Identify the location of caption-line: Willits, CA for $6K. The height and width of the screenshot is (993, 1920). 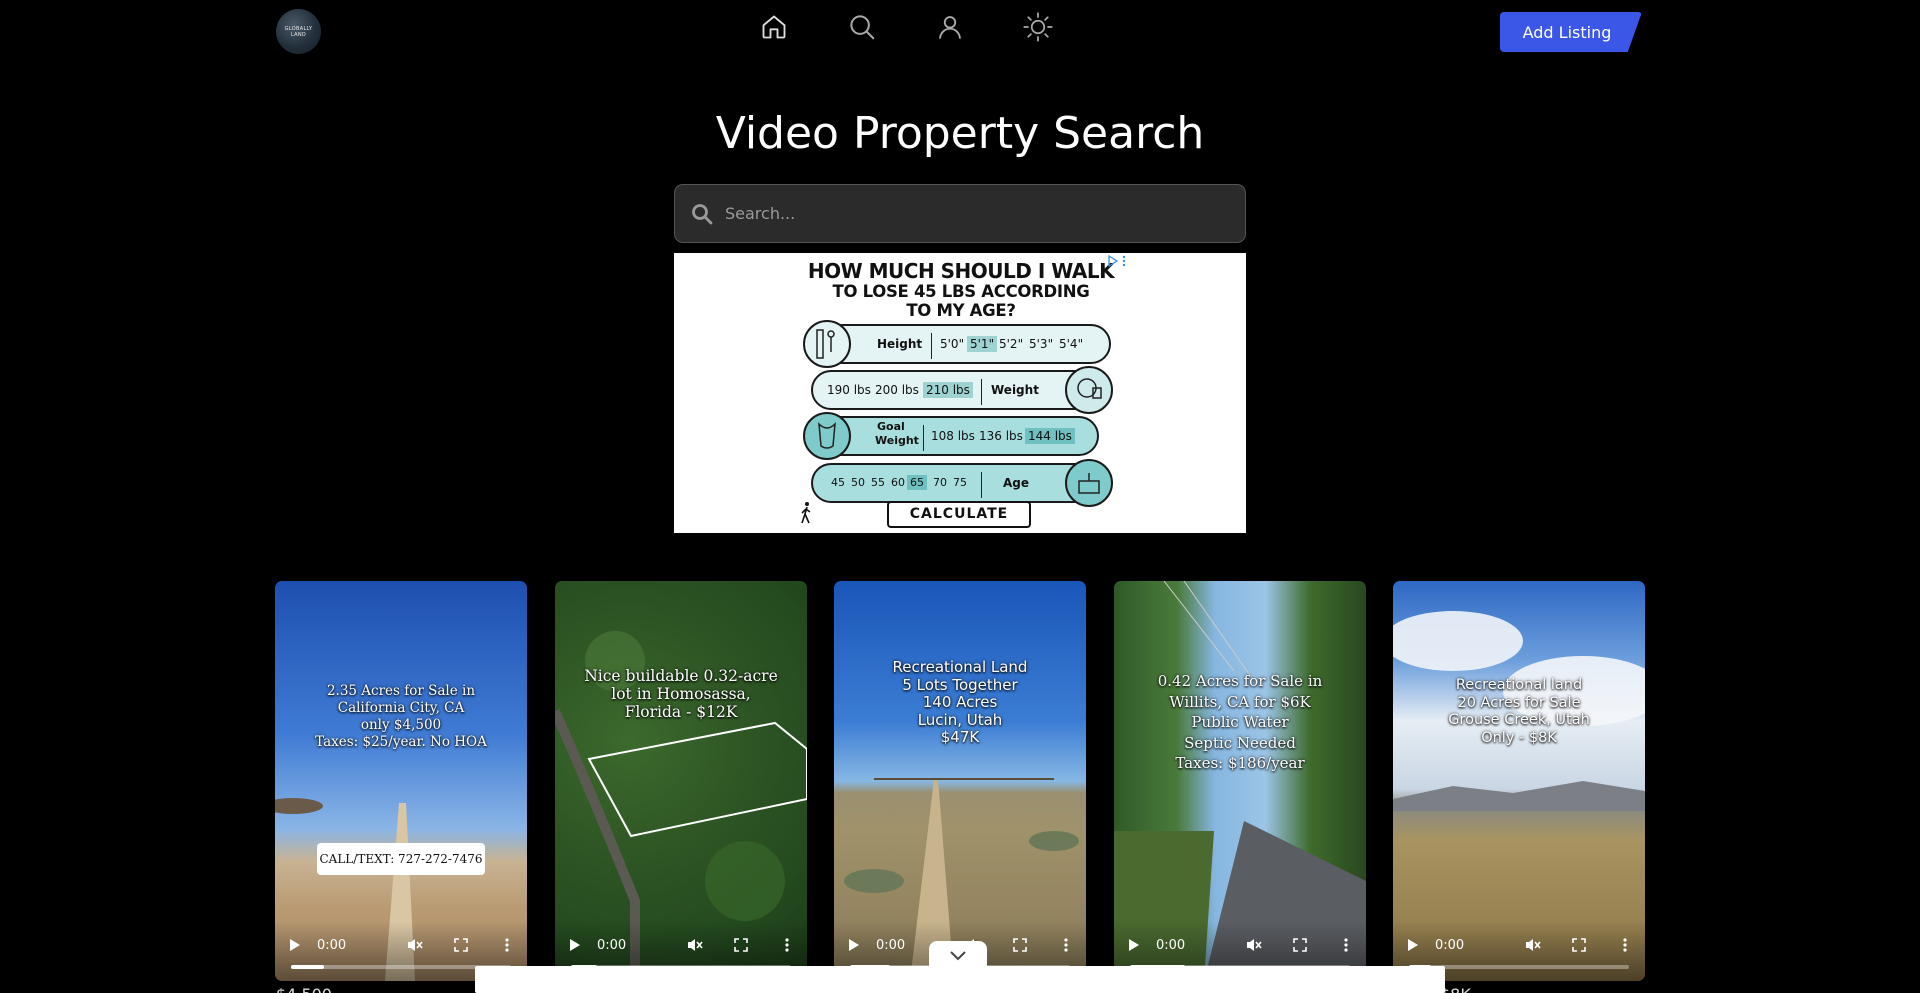
(1240, 701).